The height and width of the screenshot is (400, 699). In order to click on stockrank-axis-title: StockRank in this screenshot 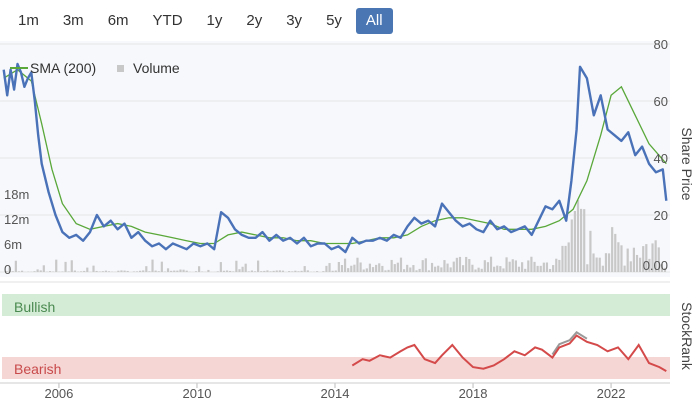, I will do `click(687, 336)`.